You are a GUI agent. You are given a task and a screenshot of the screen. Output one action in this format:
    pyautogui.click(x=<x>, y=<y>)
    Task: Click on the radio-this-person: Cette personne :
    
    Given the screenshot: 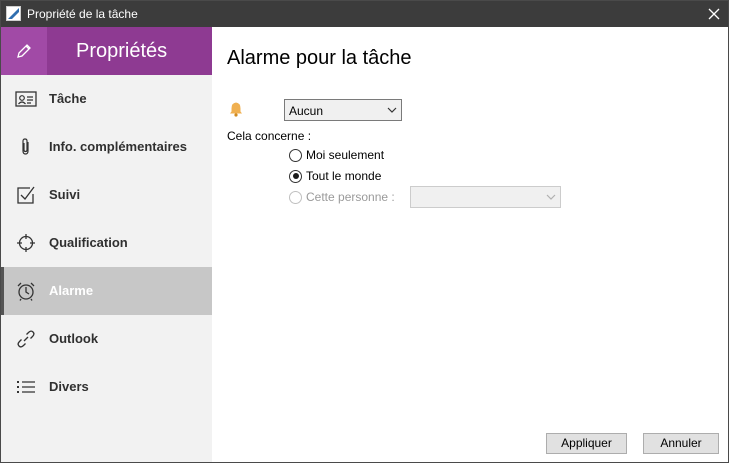 What is the action you would take?
    pyautogui.click(x=342, y=197)
    